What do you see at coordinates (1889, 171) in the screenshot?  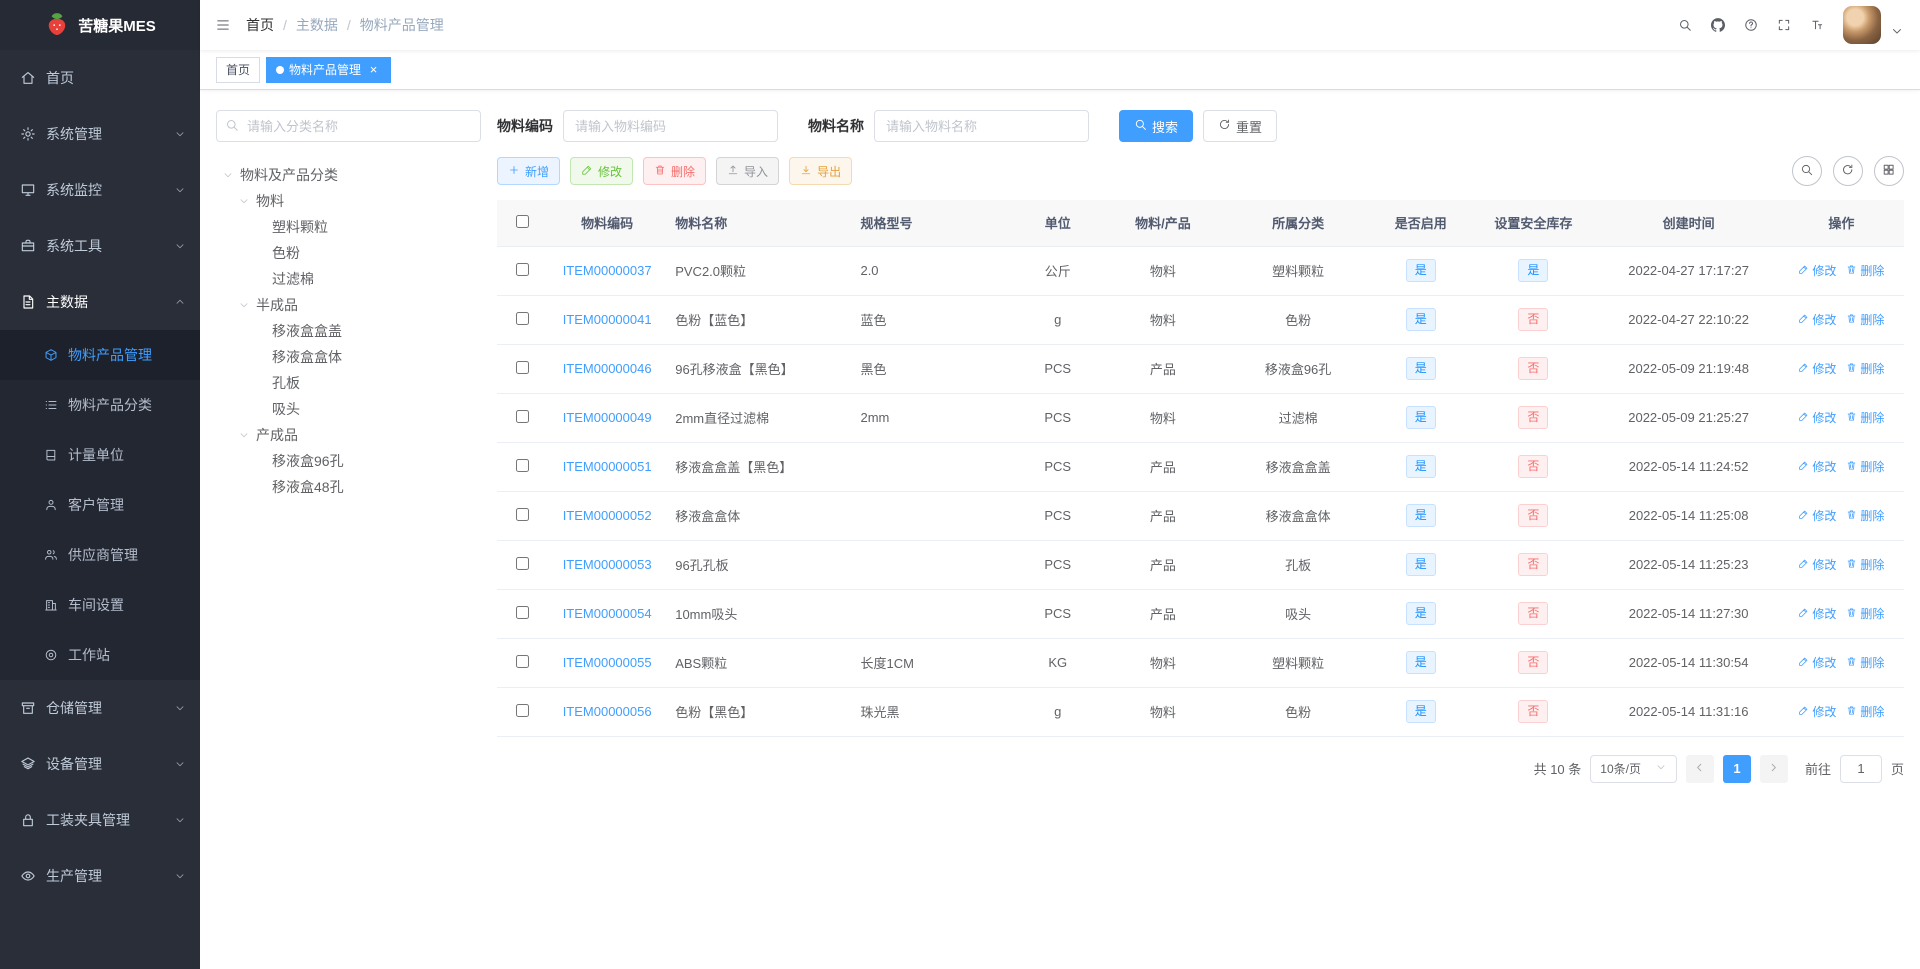 I see `column-settings-button` at bounding box center [1889, 171].